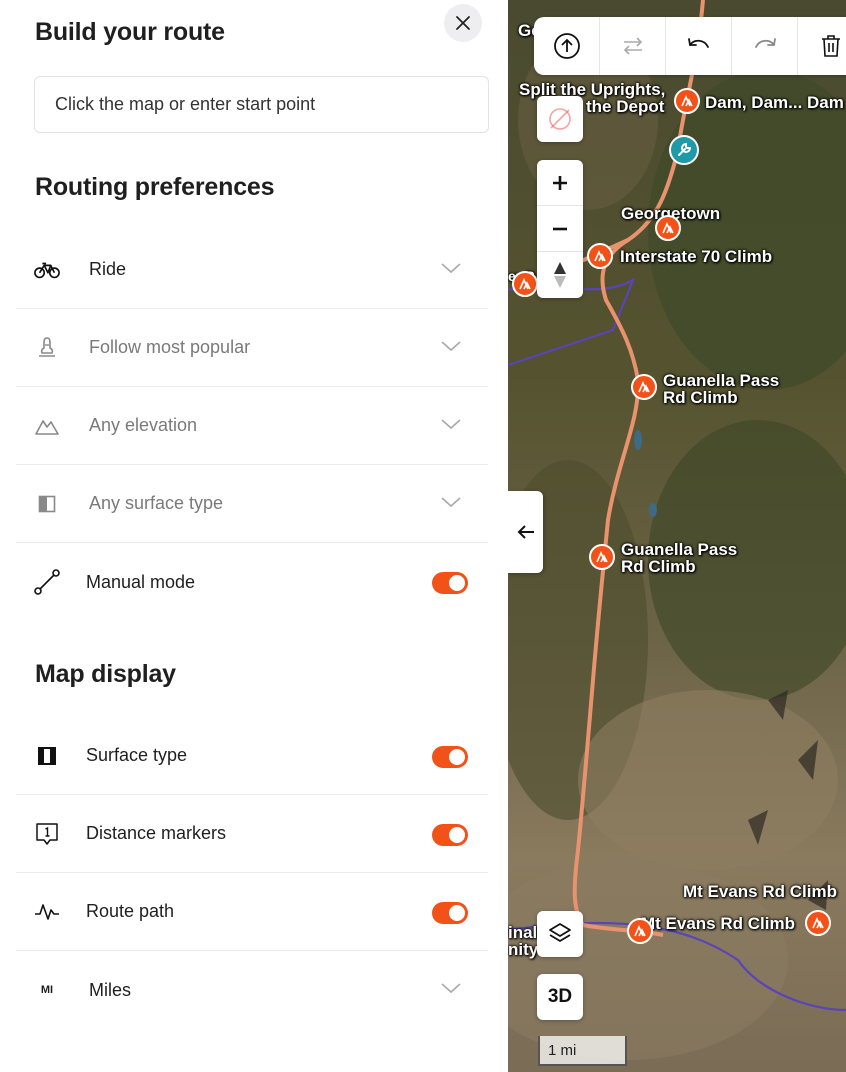 This screenshot has width=846, height=1072. What do you see at coordinates (47, 270) in the screenshot?
I see `bike-icon` at bounding box center [47, 270].